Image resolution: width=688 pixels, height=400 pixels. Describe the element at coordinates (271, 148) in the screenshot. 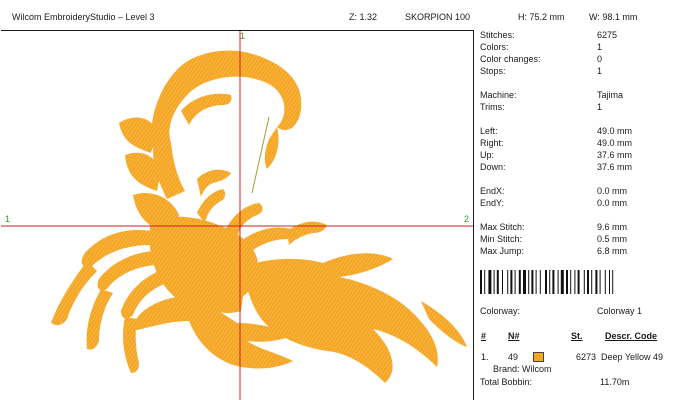

I see `stinger` at that location.